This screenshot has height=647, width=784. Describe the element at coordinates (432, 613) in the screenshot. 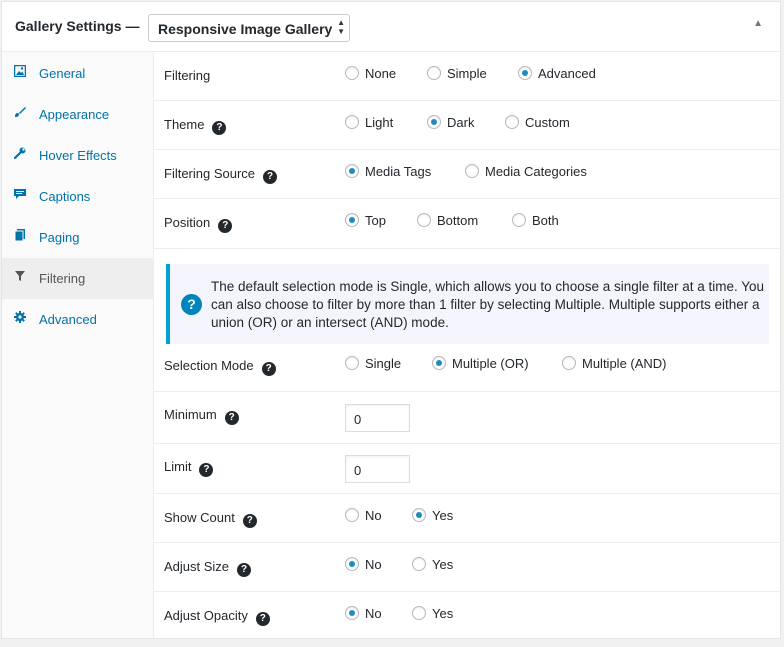

I see `radio-adjust-opacity-yes: Yes` at that location.